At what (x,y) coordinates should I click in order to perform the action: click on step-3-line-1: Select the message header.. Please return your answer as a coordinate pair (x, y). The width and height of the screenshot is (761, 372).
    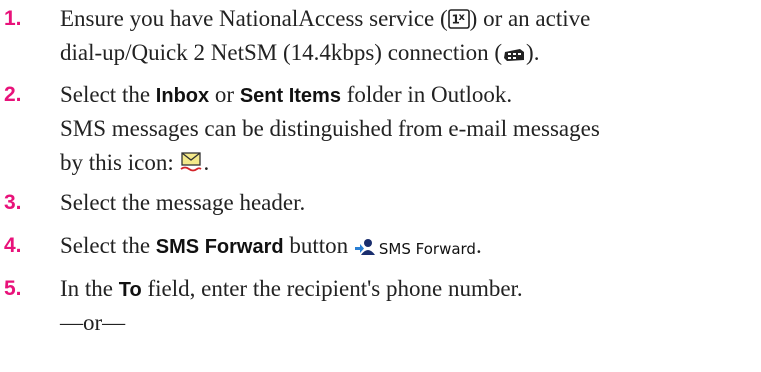
    Looking at the image, I should click on (183, 202).